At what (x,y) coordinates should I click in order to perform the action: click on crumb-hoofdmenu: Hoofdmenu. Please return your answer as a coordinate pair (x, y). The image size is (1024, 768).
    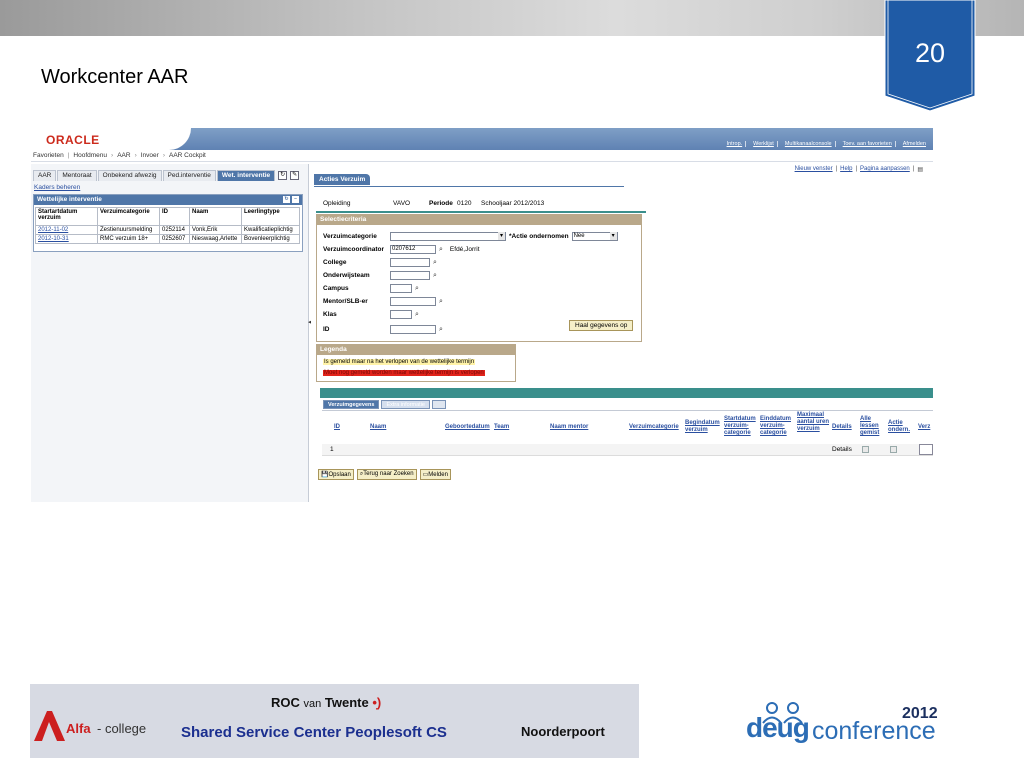
    Looking at the image, I should click on (90, 155).